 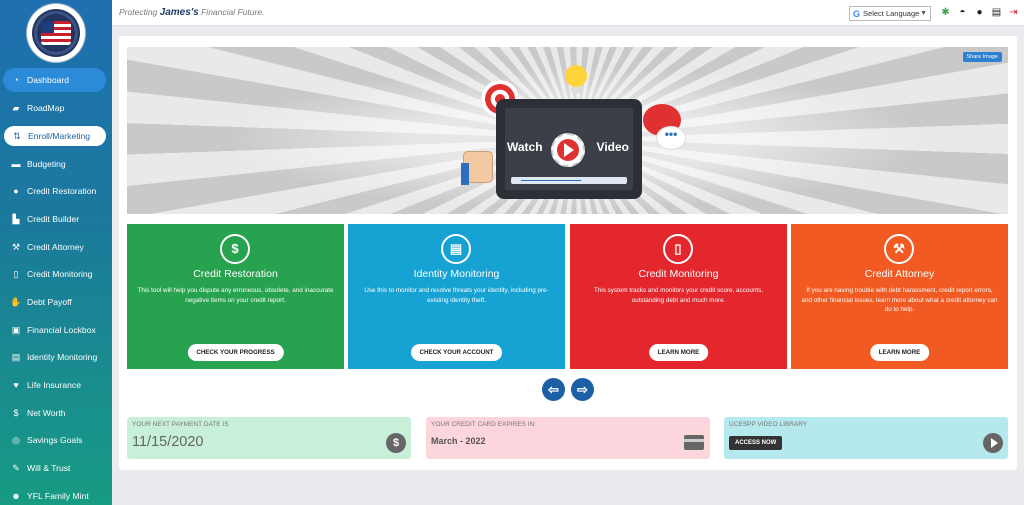 I want to click on sidebar-item-label: Credit Attorney, so click(x=55, y=246).